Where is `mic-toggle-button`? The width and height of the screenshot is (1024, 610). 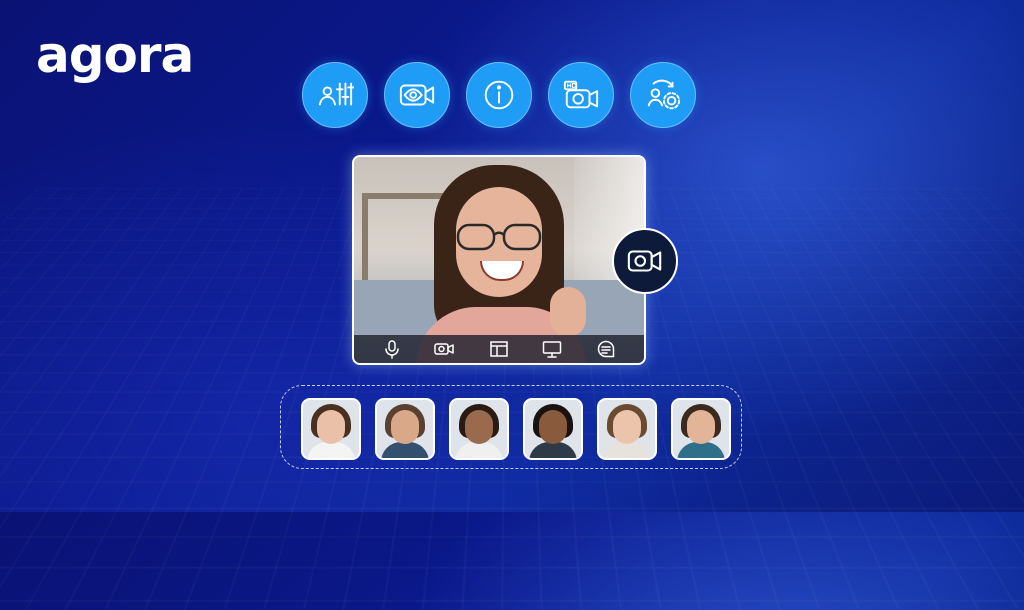
mic-toggle-button is located at coordinates (392, 349).